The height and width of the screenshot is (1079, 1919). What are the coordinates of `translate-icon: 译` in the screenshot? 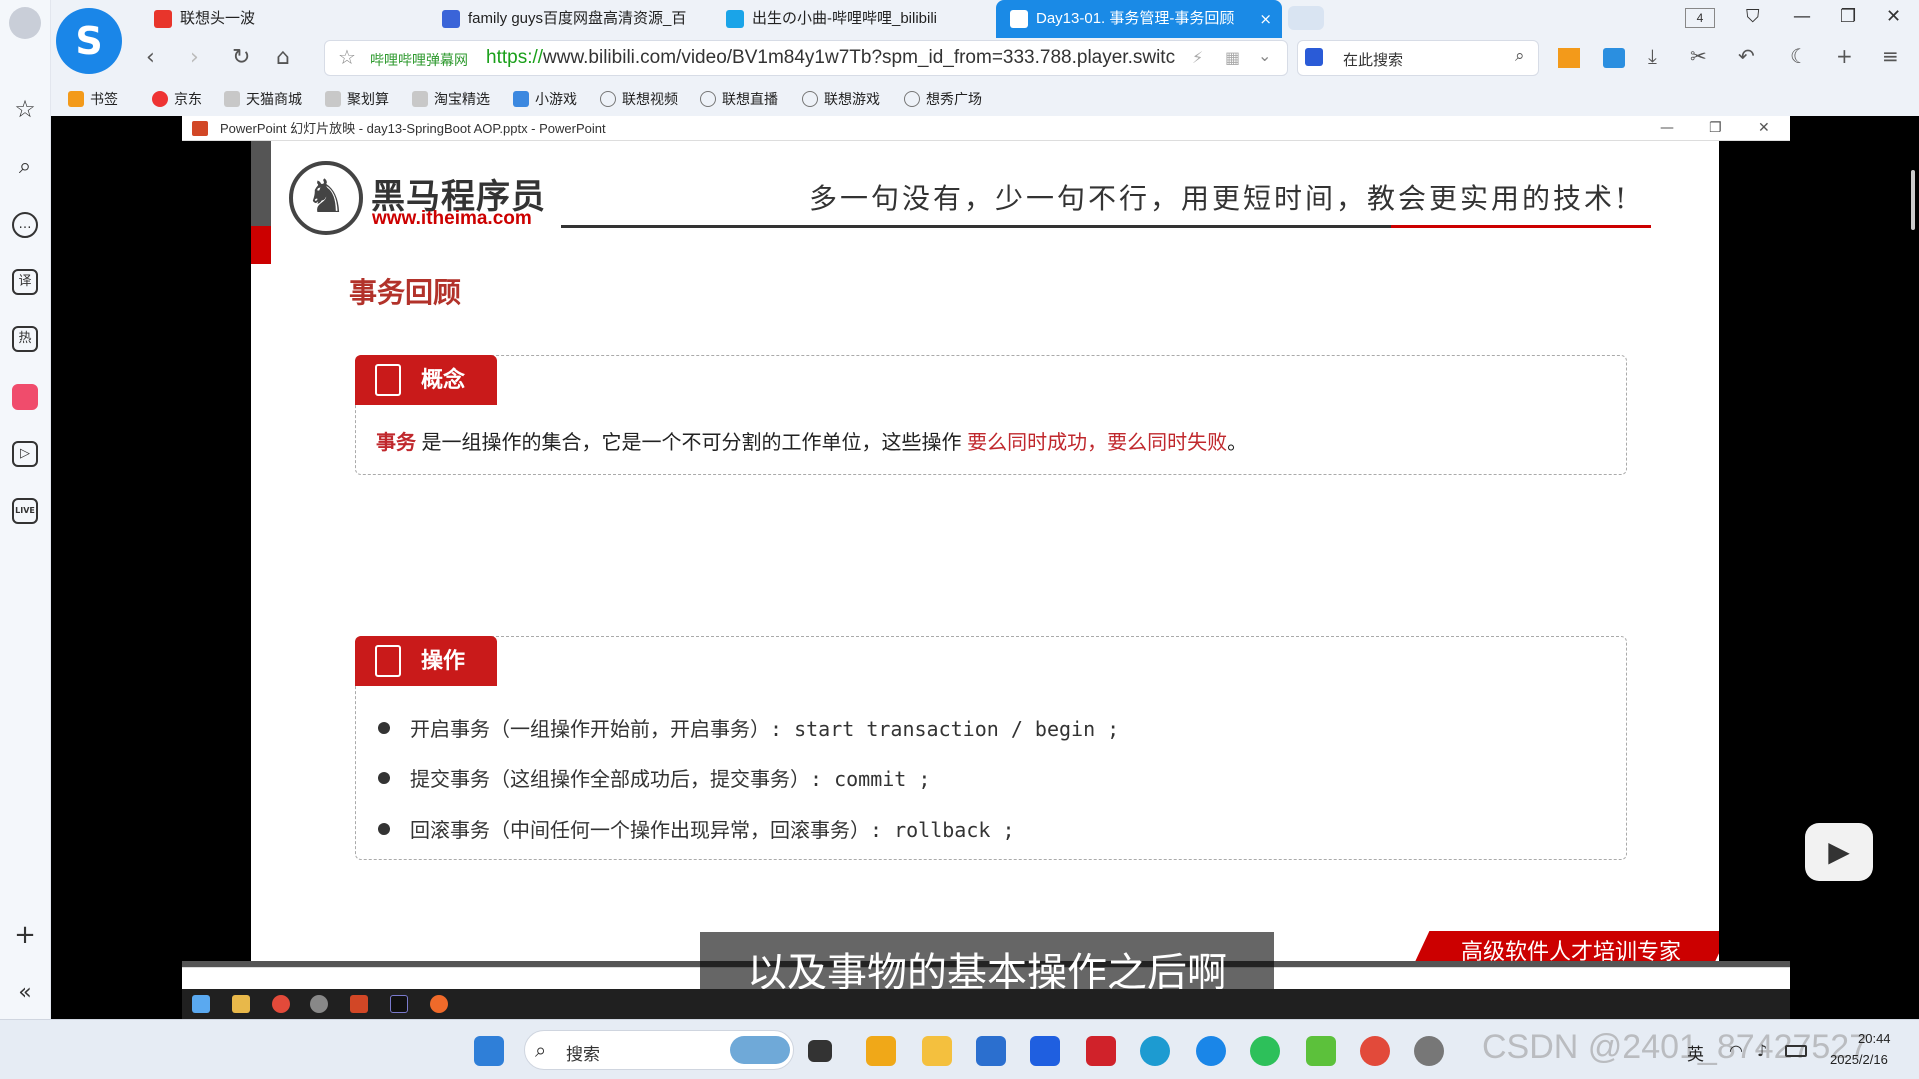 It's located at (25, 282).